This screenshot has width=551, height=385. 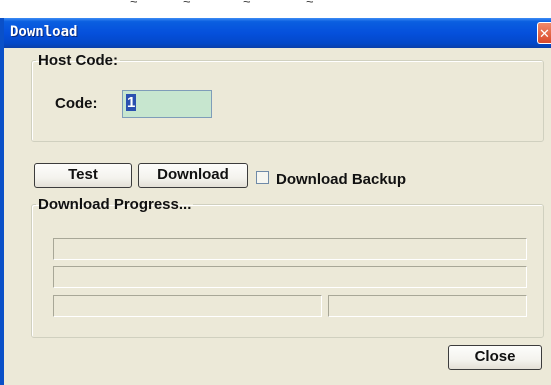 I want to click on code-label: Code:, so click(x=76, y=103).